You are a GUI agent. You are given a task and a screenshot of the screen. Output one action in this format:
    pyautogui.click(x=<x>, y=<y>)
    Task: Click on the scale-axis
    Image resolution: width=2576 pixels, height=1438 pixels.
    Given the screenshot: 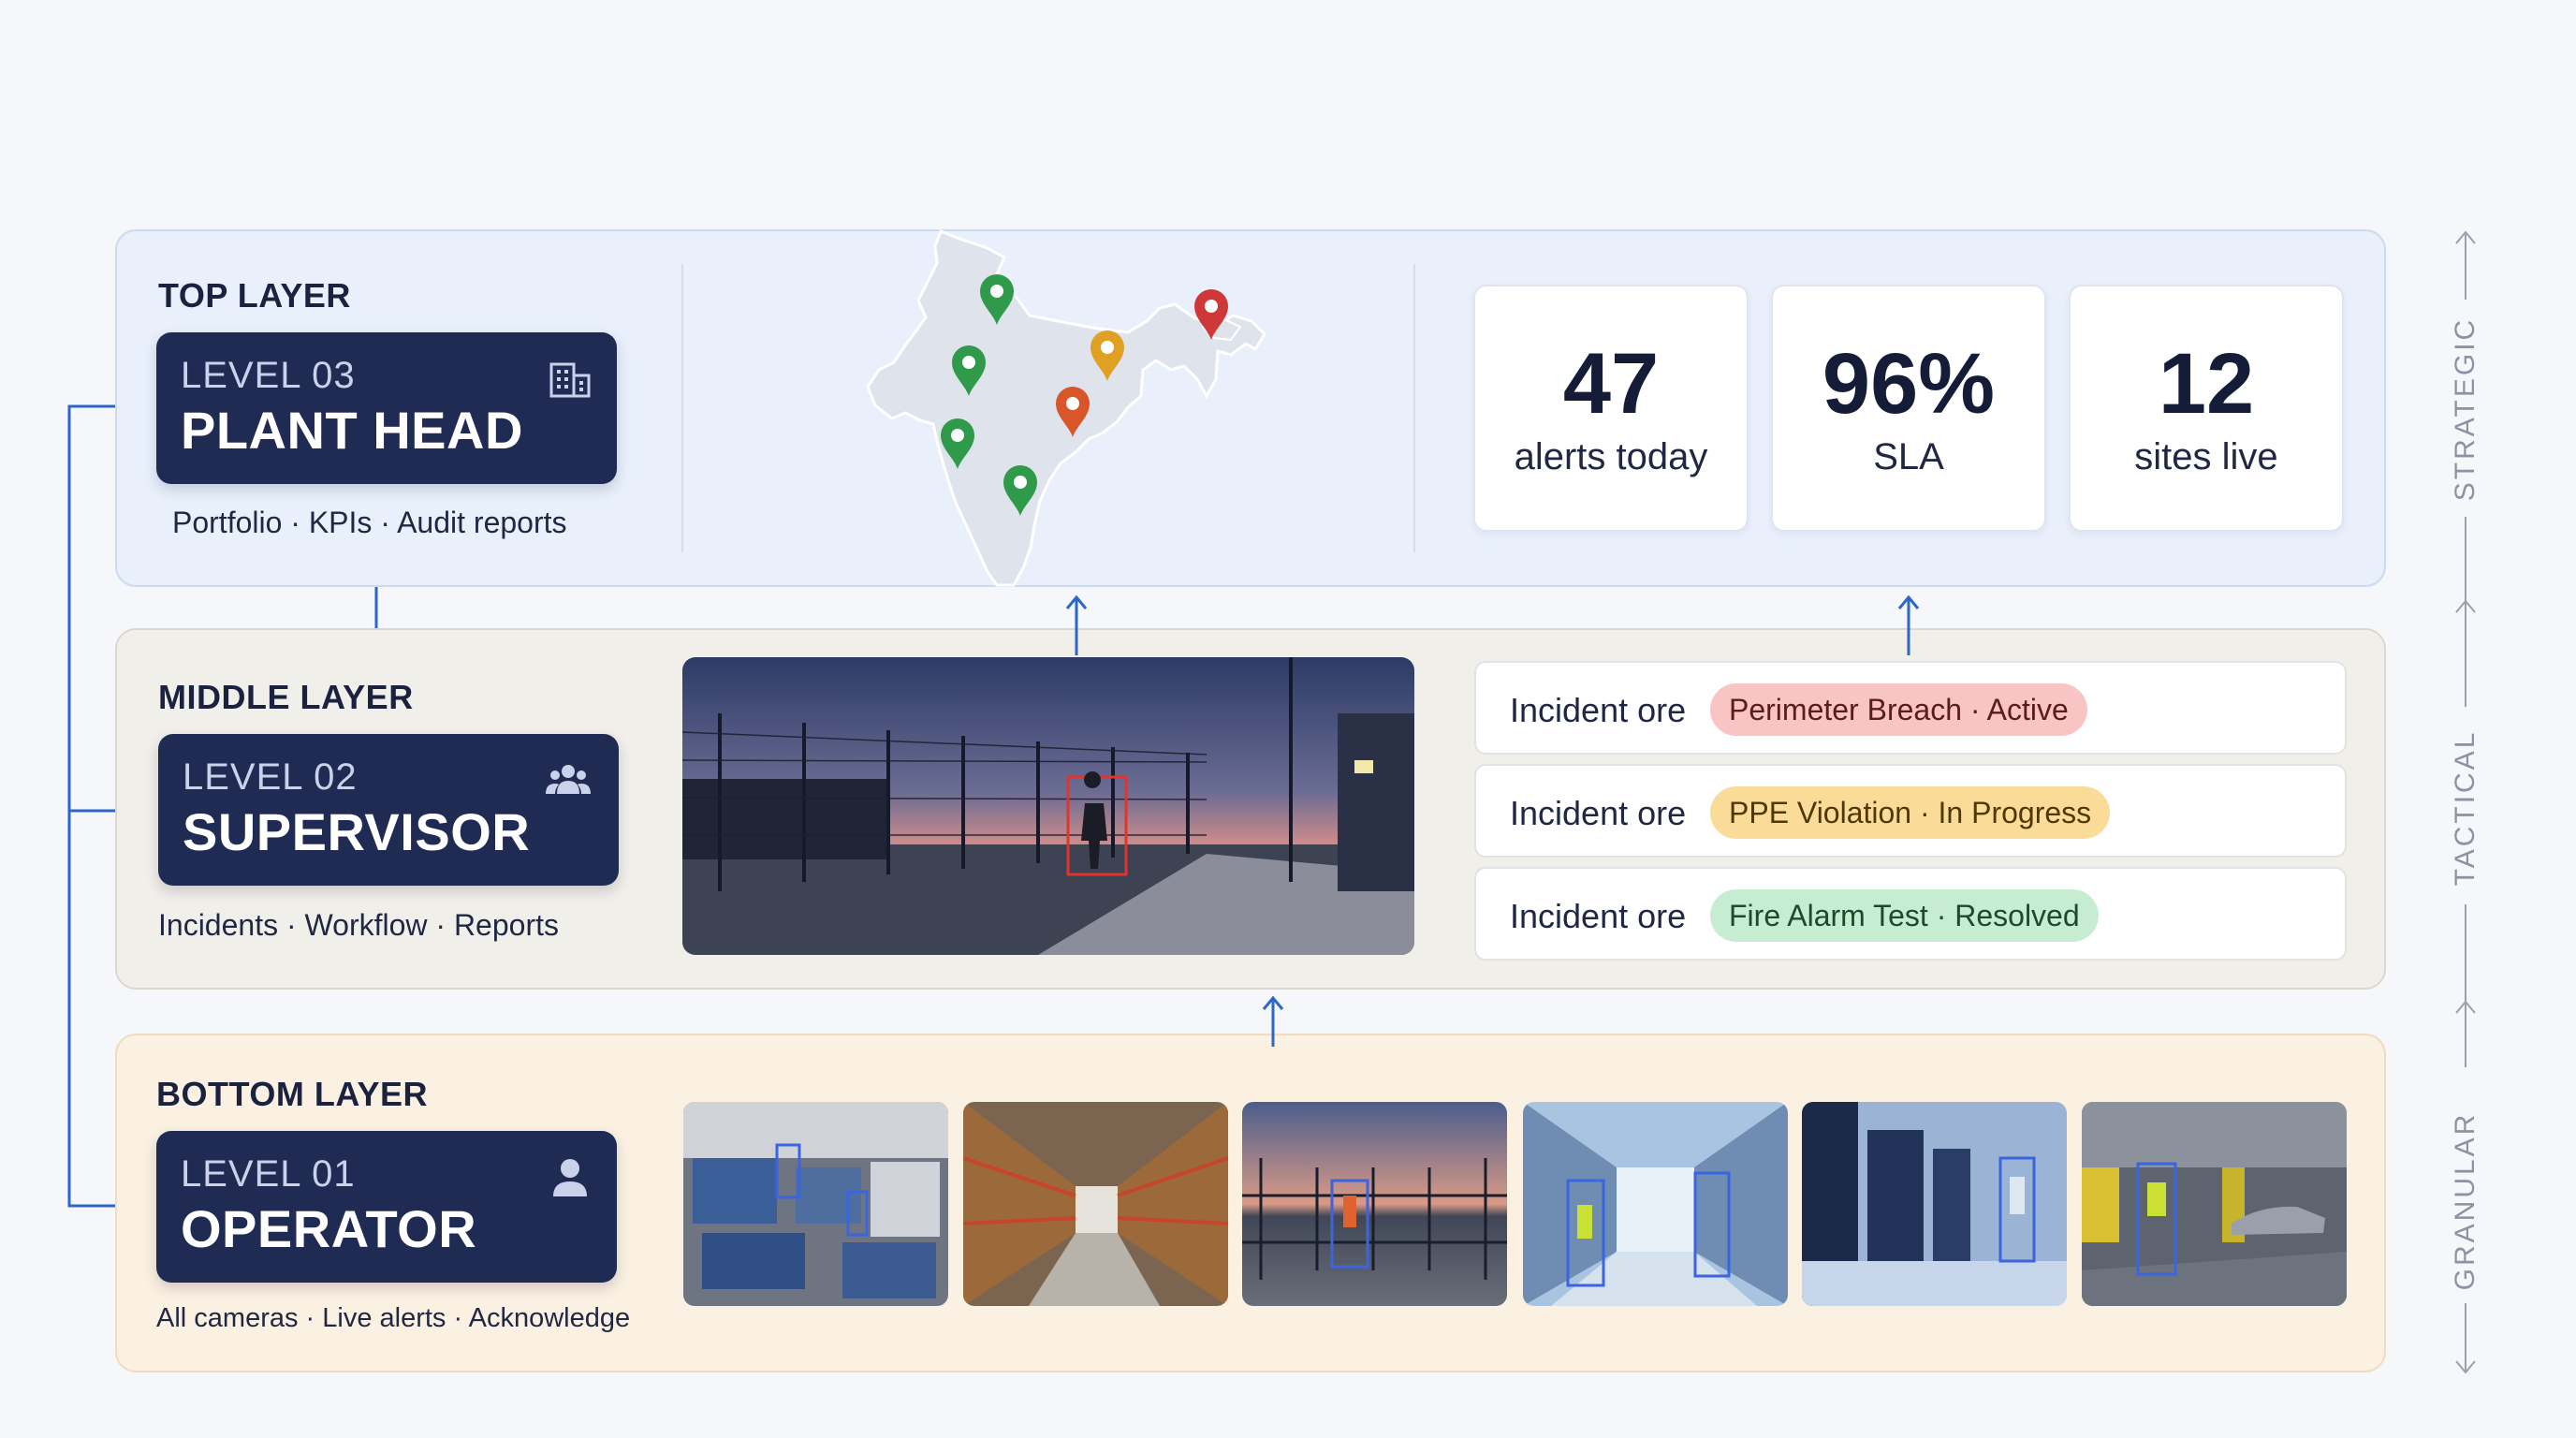 What is the action you would take?
    pyautogui.click(x=2465, y=802)
    